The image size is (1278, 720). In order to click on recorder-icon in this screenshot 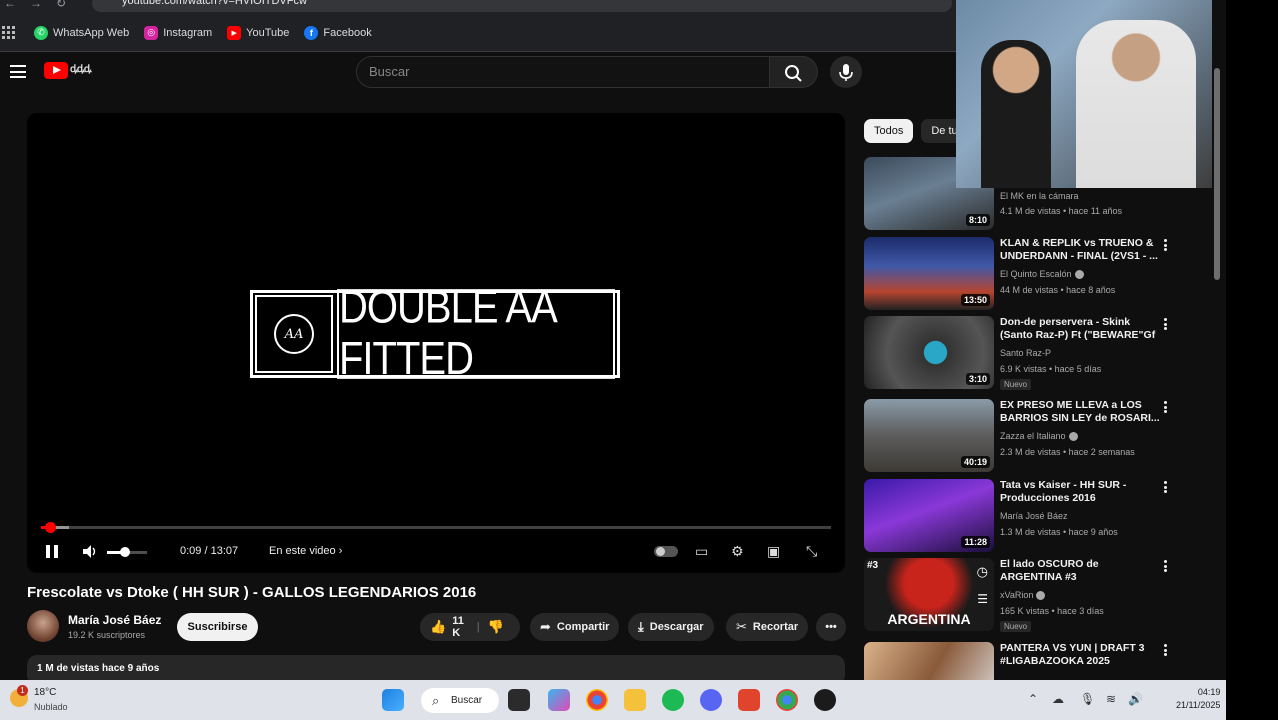, I will do `click(825, 700)`.